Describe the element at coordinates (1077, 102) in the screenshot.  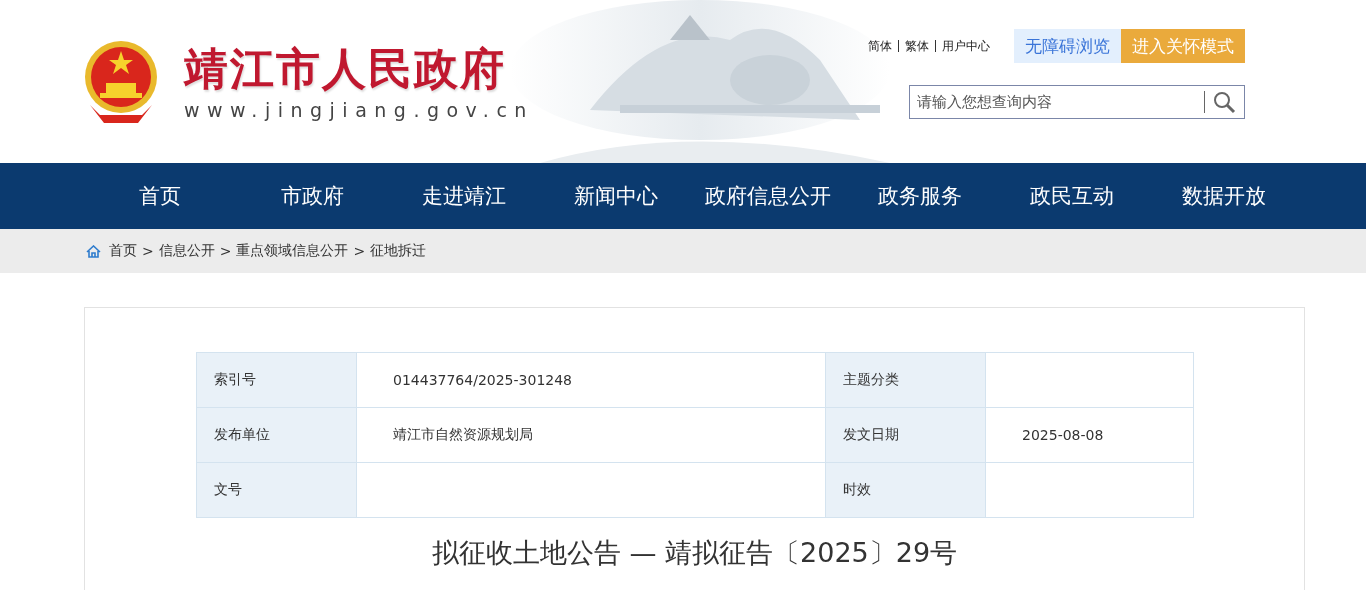
I see `search-field: 请输入您想查询内容` at that location.